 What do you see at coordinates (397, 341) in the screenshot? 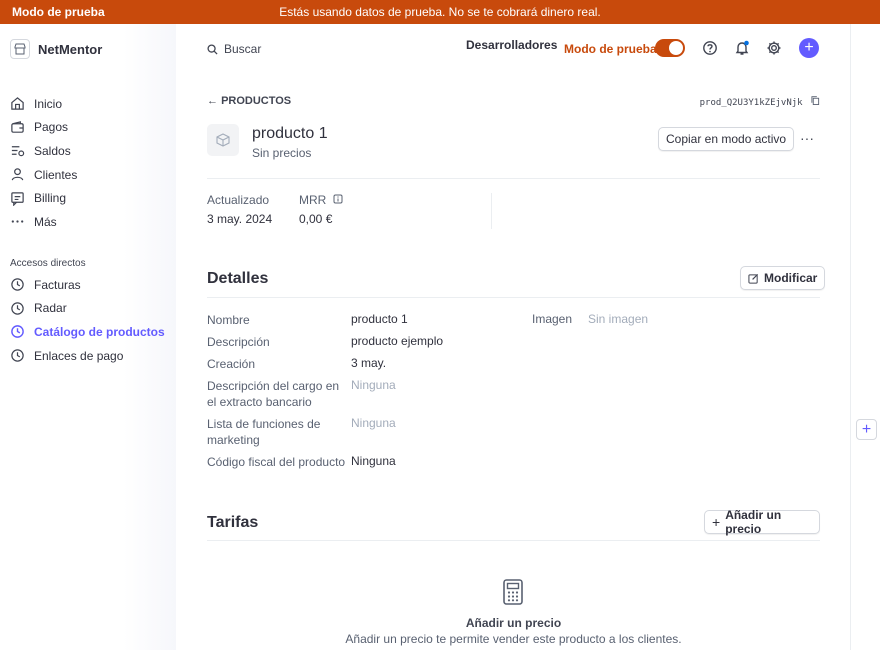
I see `detail-value-descripcion: producto ejemplo` at bounding box center [397, 341].